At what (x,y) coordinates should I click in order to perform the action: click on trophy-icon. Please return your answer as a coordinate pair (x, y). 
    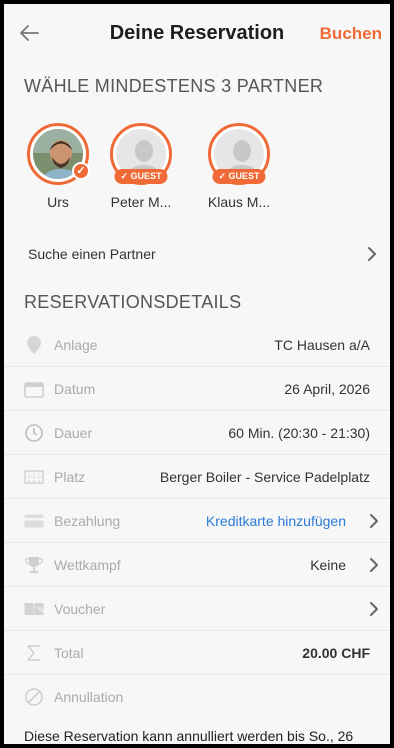
    Looking at the image, I should click on (34, 565).